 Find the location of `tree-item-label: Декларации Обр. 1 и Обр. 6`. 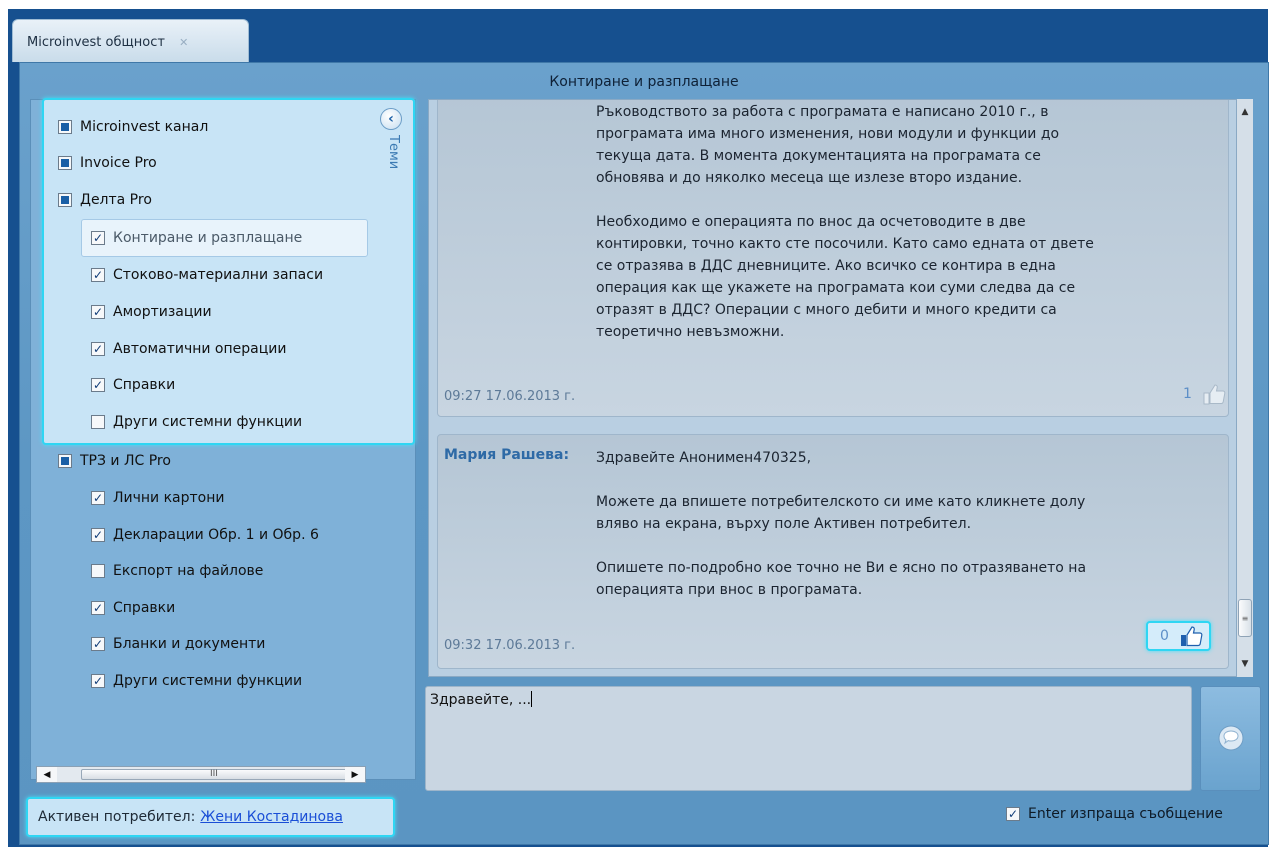

tree-item-label: Декларации Обр. 1 и Обр. 6 is located at coordinates (216, 535).